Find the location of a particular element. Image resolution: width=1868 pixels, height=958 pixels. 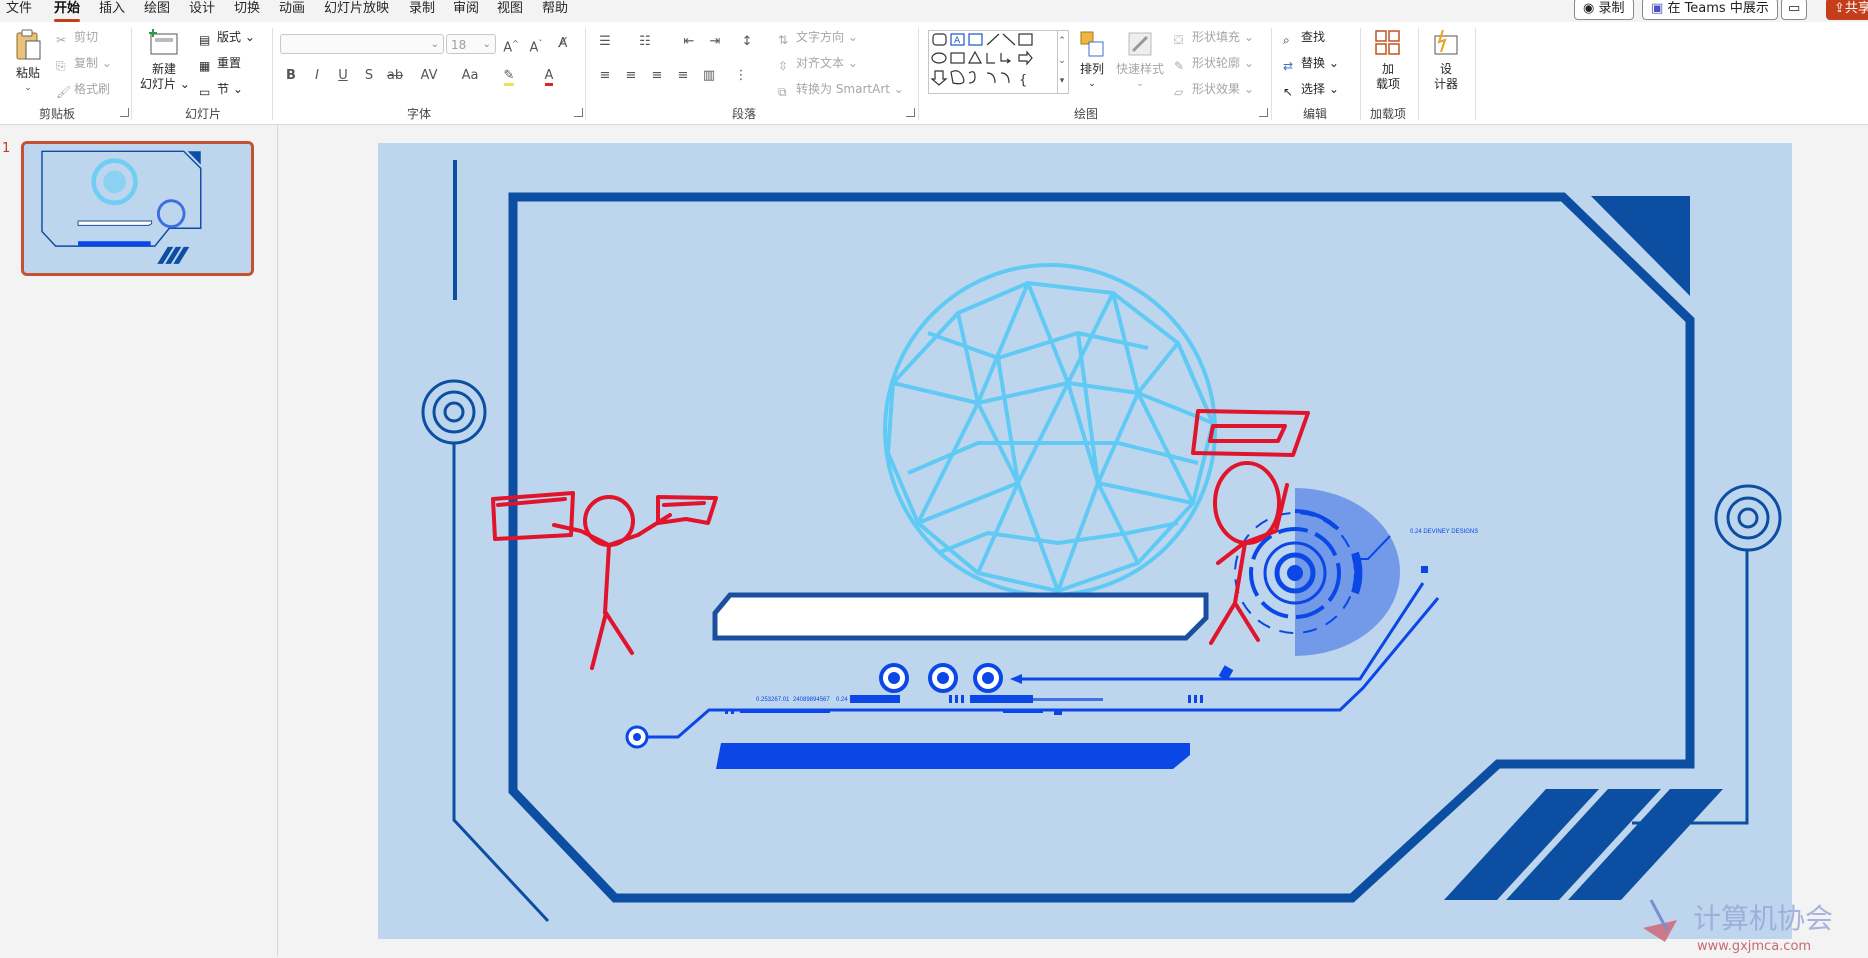

menu-view: 视图 is located at coordinates (510, 10).